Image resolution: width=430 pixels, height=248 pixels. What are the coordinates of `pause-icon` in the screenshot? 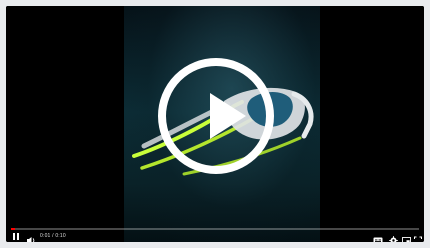 It's located at (14, 236).